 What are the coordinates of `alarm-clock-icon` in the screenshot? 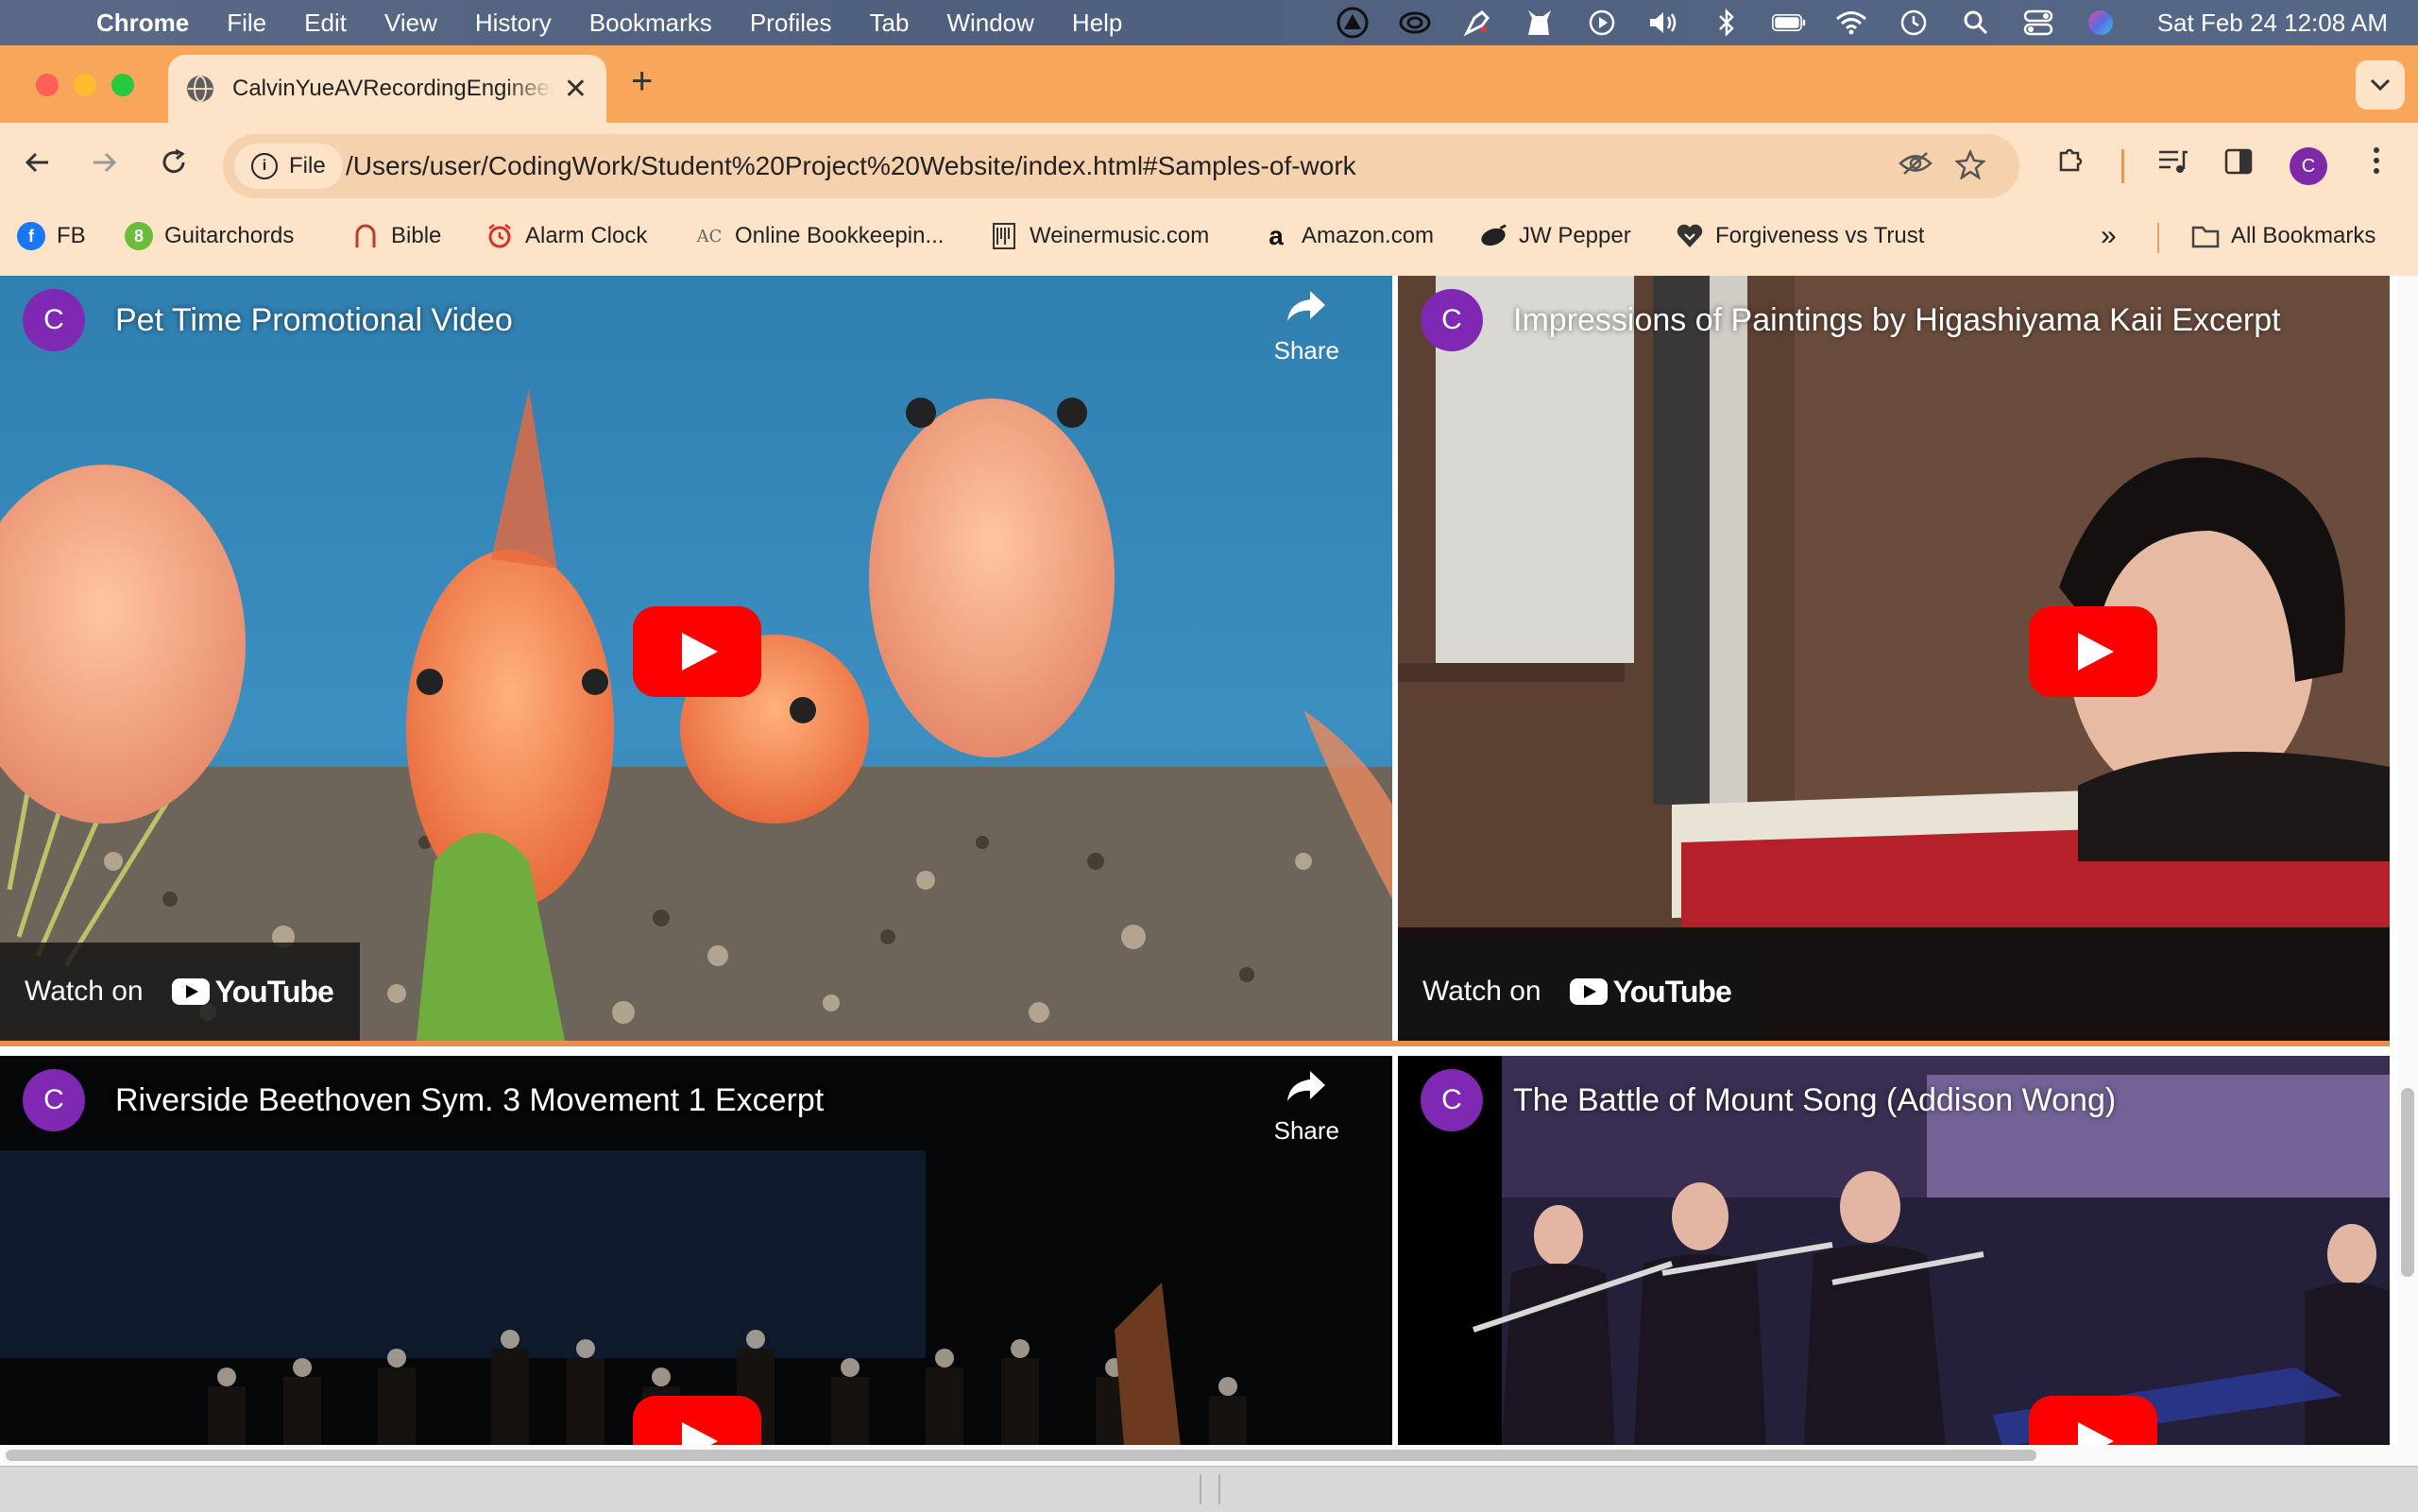 It's located at (499, 236).